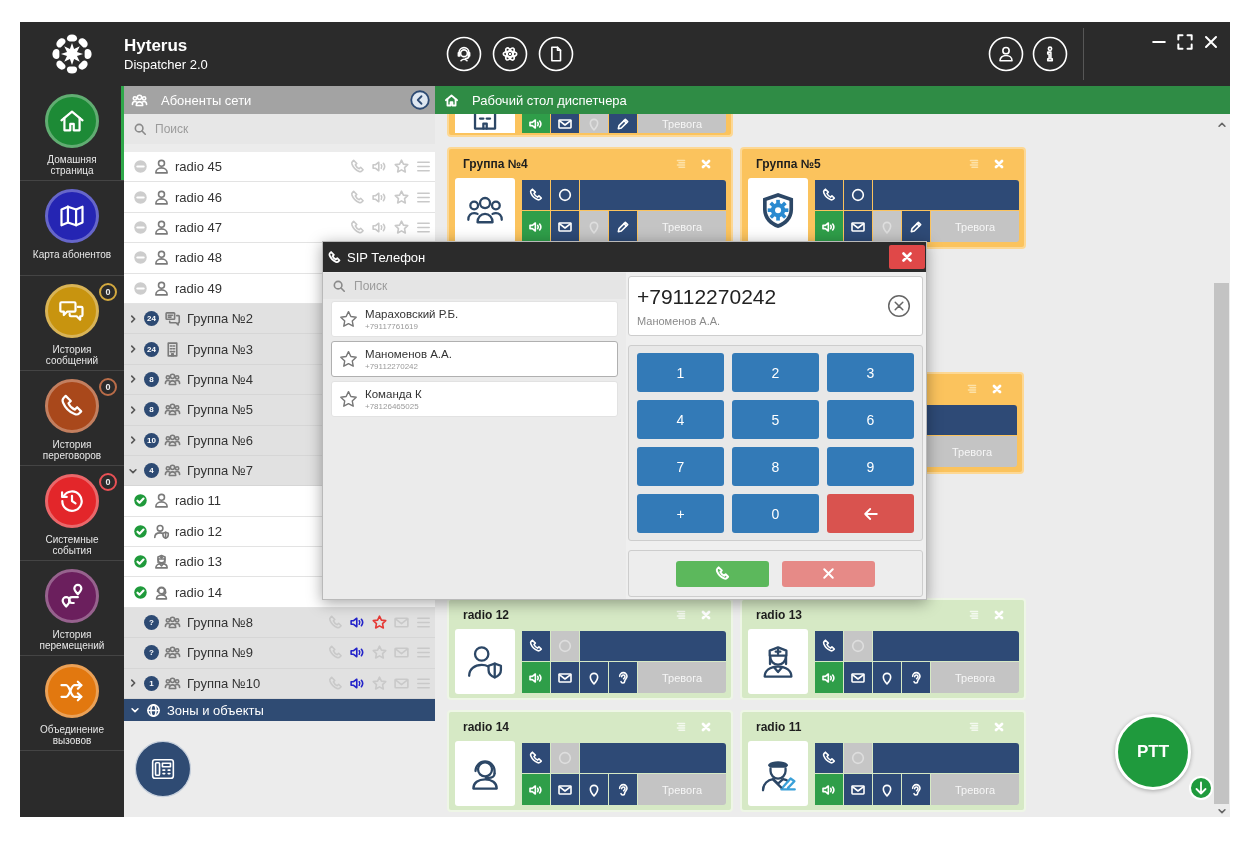 The height and width of the screenshot is (844, 1250). I want to click on maximize-icon, so click(1185, 42).